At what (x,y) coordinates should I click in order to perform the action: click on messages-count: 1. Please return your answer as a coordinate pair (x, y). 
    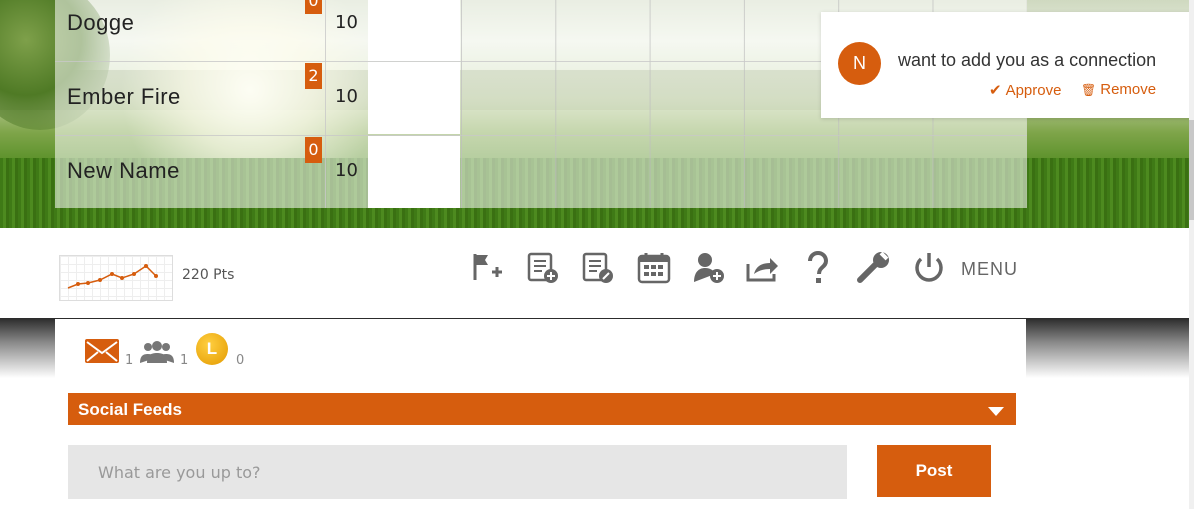
    Looking at the image, I should click on (129, 360).